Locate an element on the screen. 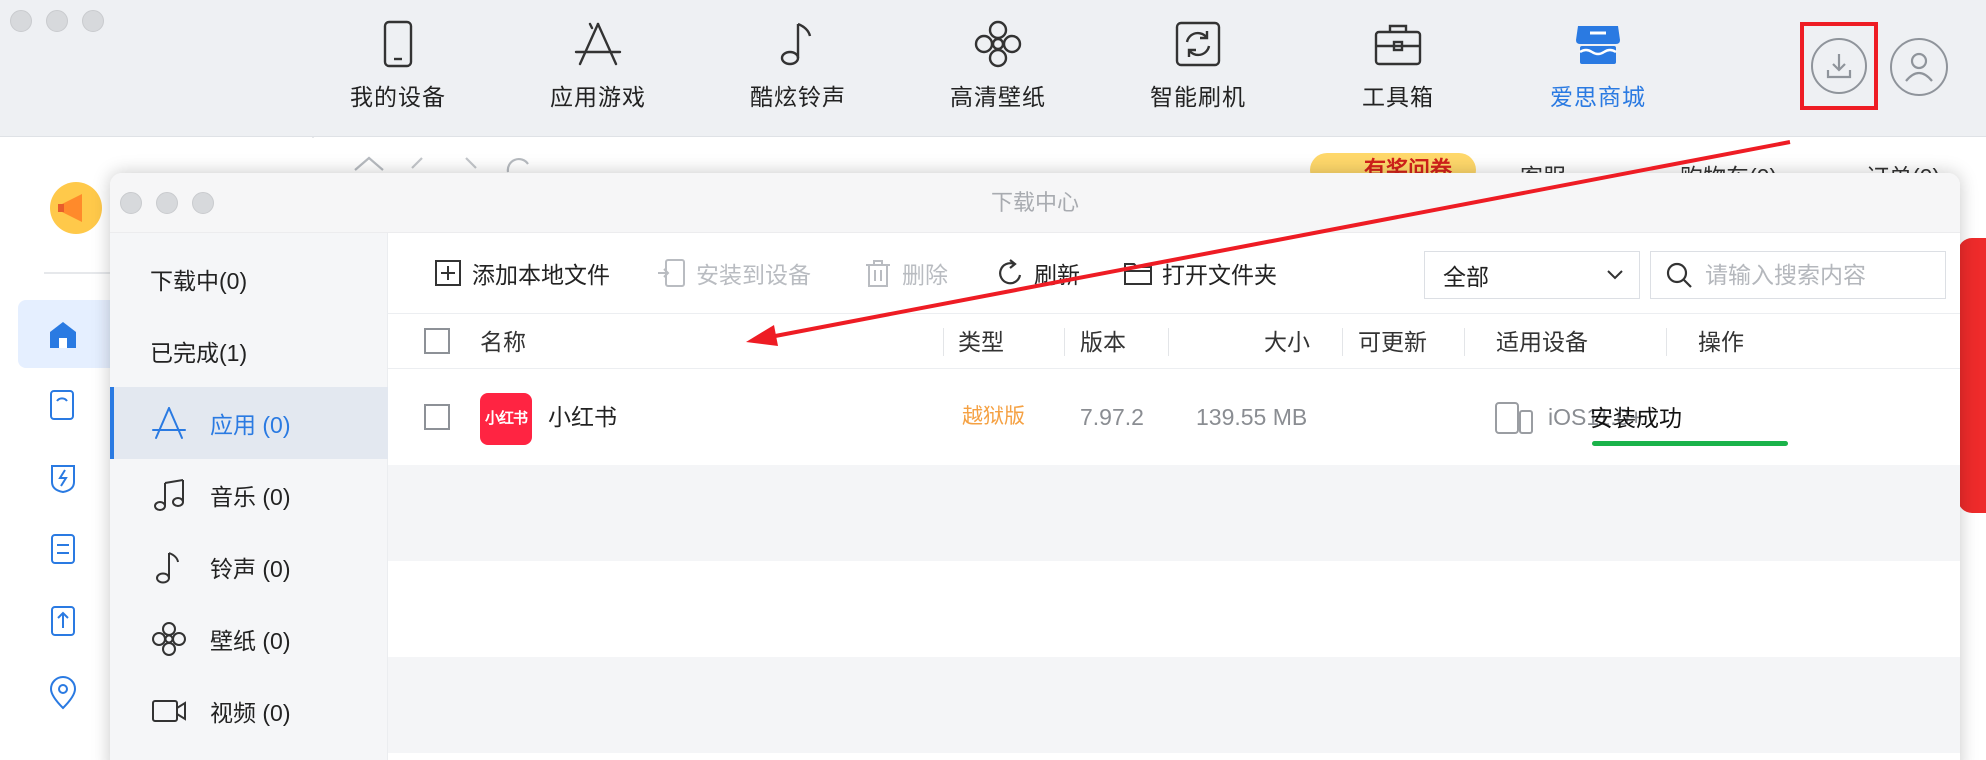  home-icon is located at coordinates (63, 335).